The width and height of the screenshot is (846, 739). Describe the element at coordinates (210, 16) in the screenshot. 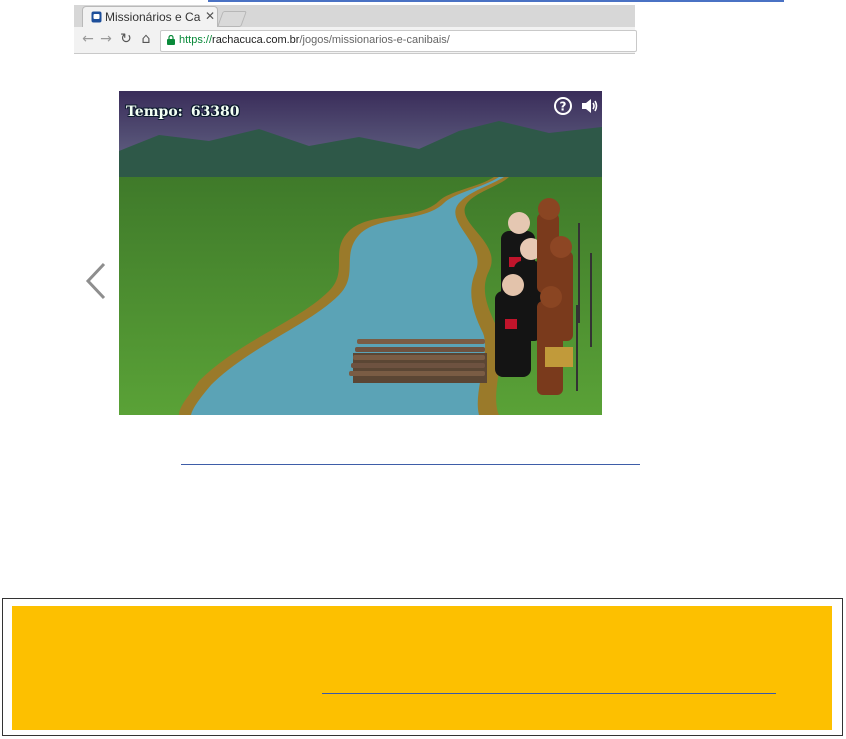

I see `tab-close-icon: ✕` at that location.